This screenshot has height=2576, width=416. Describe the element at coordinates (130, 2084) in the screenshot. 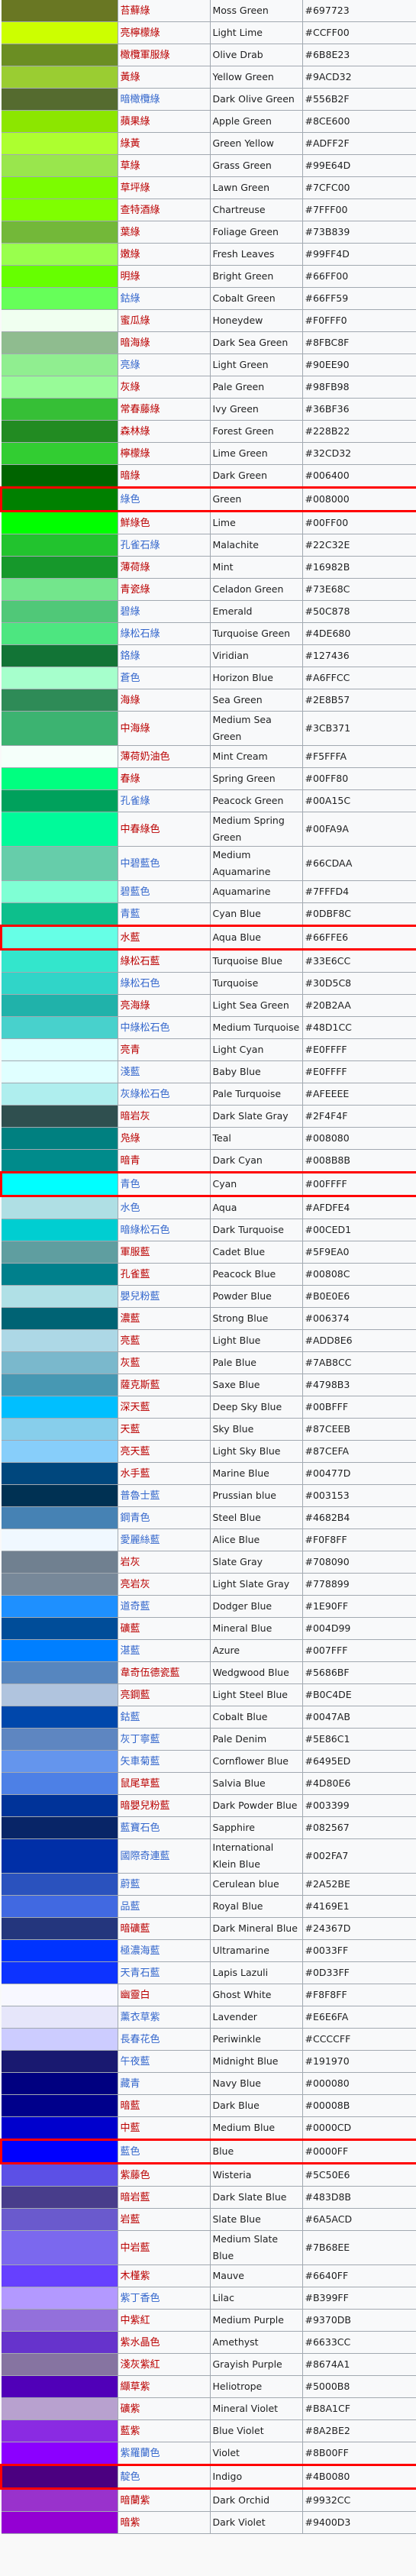

I see `chinese-name-link: 藏青` at that location.